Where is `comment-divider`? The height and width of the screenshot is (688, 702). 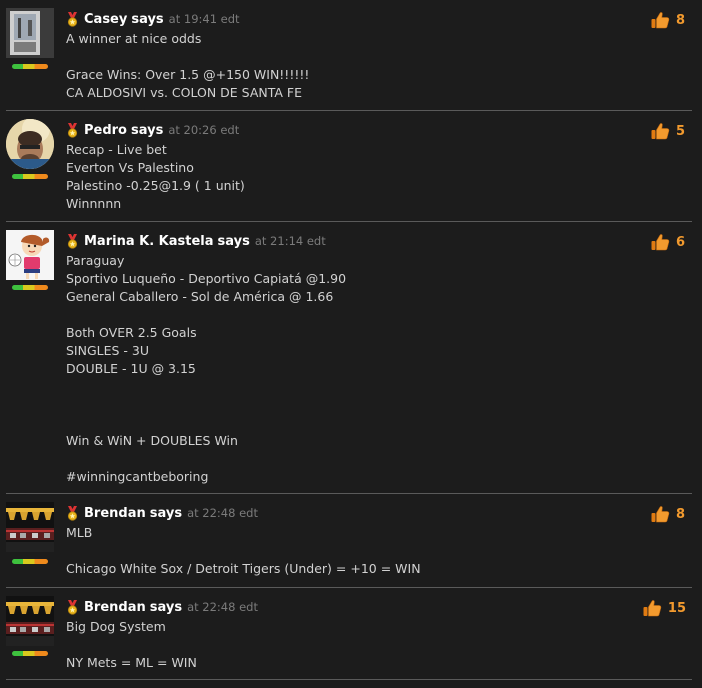 comment-divider is located at coordinates (349, 679).